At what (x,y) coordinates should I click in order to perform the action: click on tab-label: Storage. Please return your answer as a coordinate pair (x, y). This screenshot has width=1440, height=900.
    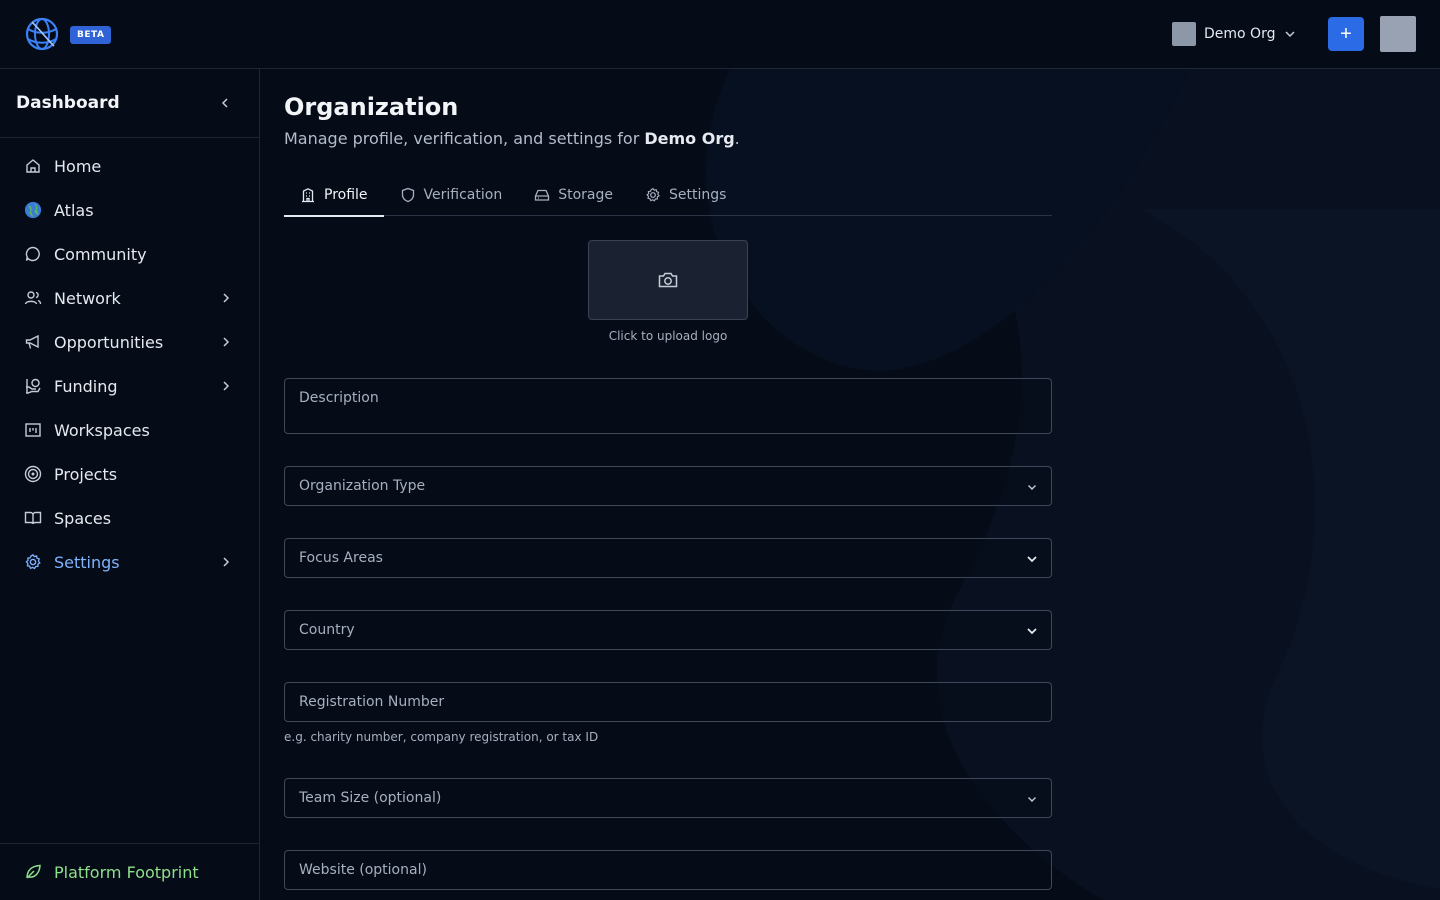
    Looking at the image, I should click on (585, 194).